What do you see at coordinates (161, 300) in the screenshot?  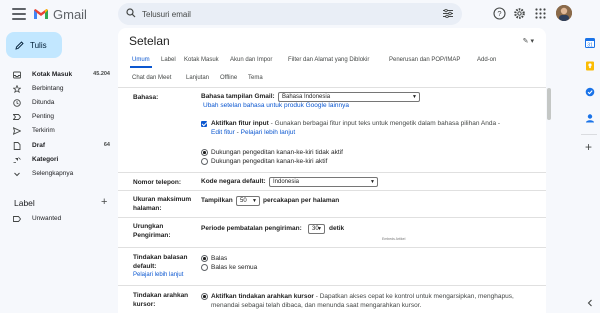 I see `hover-actions-row-label: Tindakan arahkan kursor:` at bounding box center [161, 300].